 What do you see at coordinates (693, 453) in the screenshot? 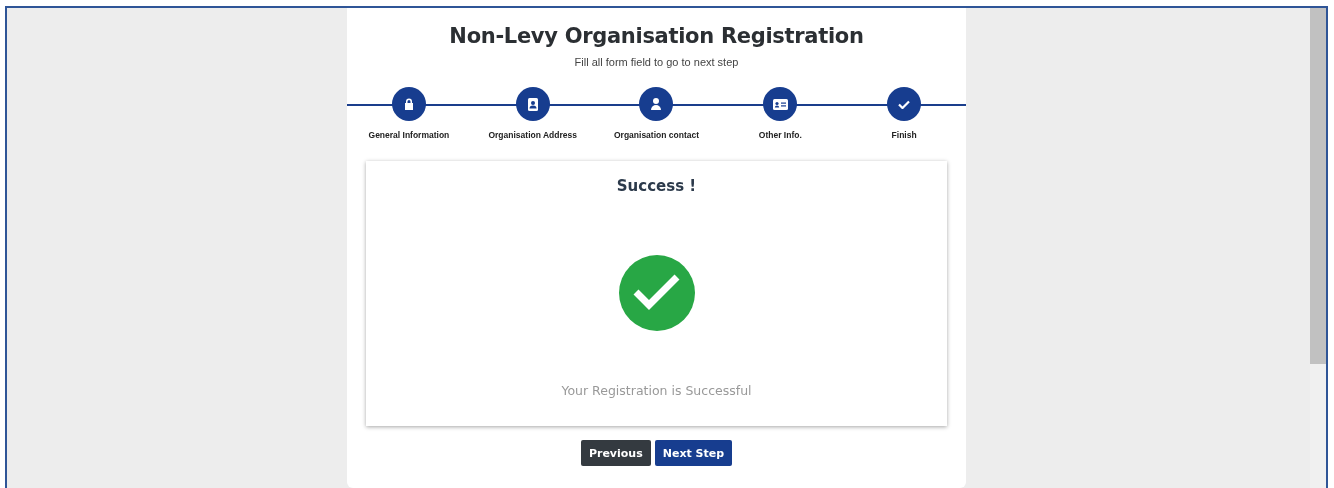
I see `next-step-button: Next Step` at bounding box center [693, 453].